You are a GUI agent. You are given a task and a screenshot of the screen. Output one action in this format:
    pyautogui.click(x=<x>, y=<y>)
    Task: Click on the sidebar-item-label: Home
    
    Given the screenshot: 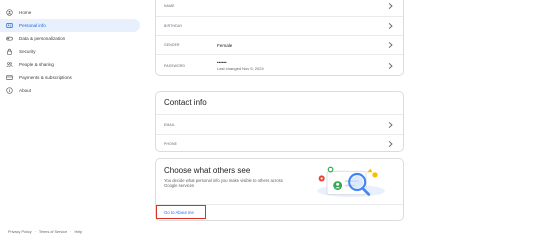 What is the action you would take?
    pyautogui.click(x=25, y=12)
    